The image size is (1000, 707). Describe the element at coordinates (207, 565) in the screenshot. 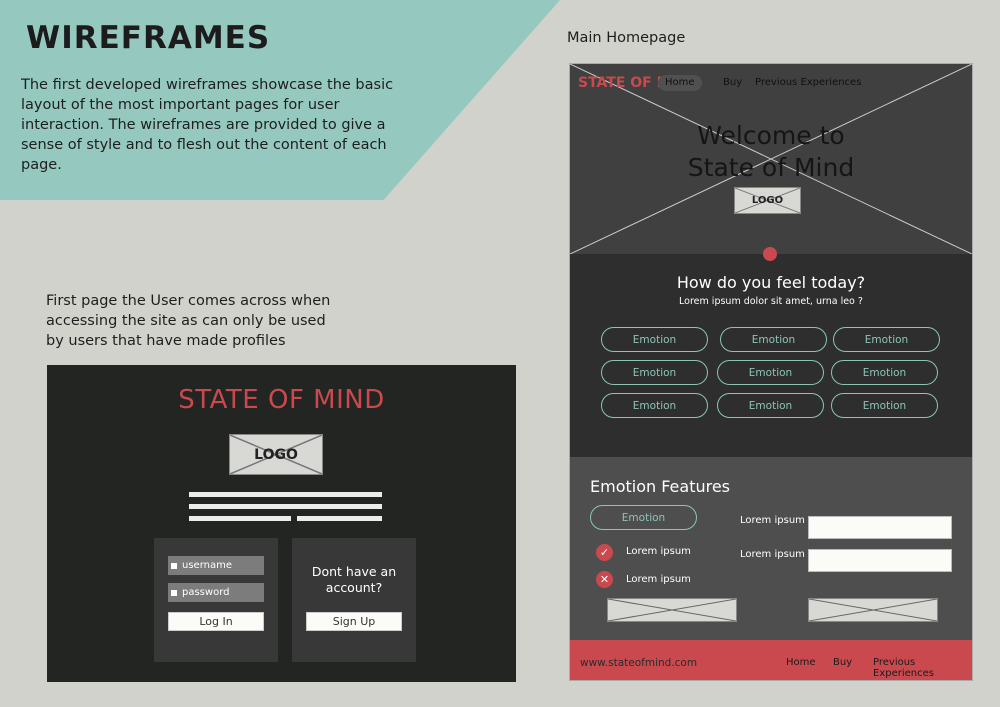

I see `username-placeholder: username` at that location.